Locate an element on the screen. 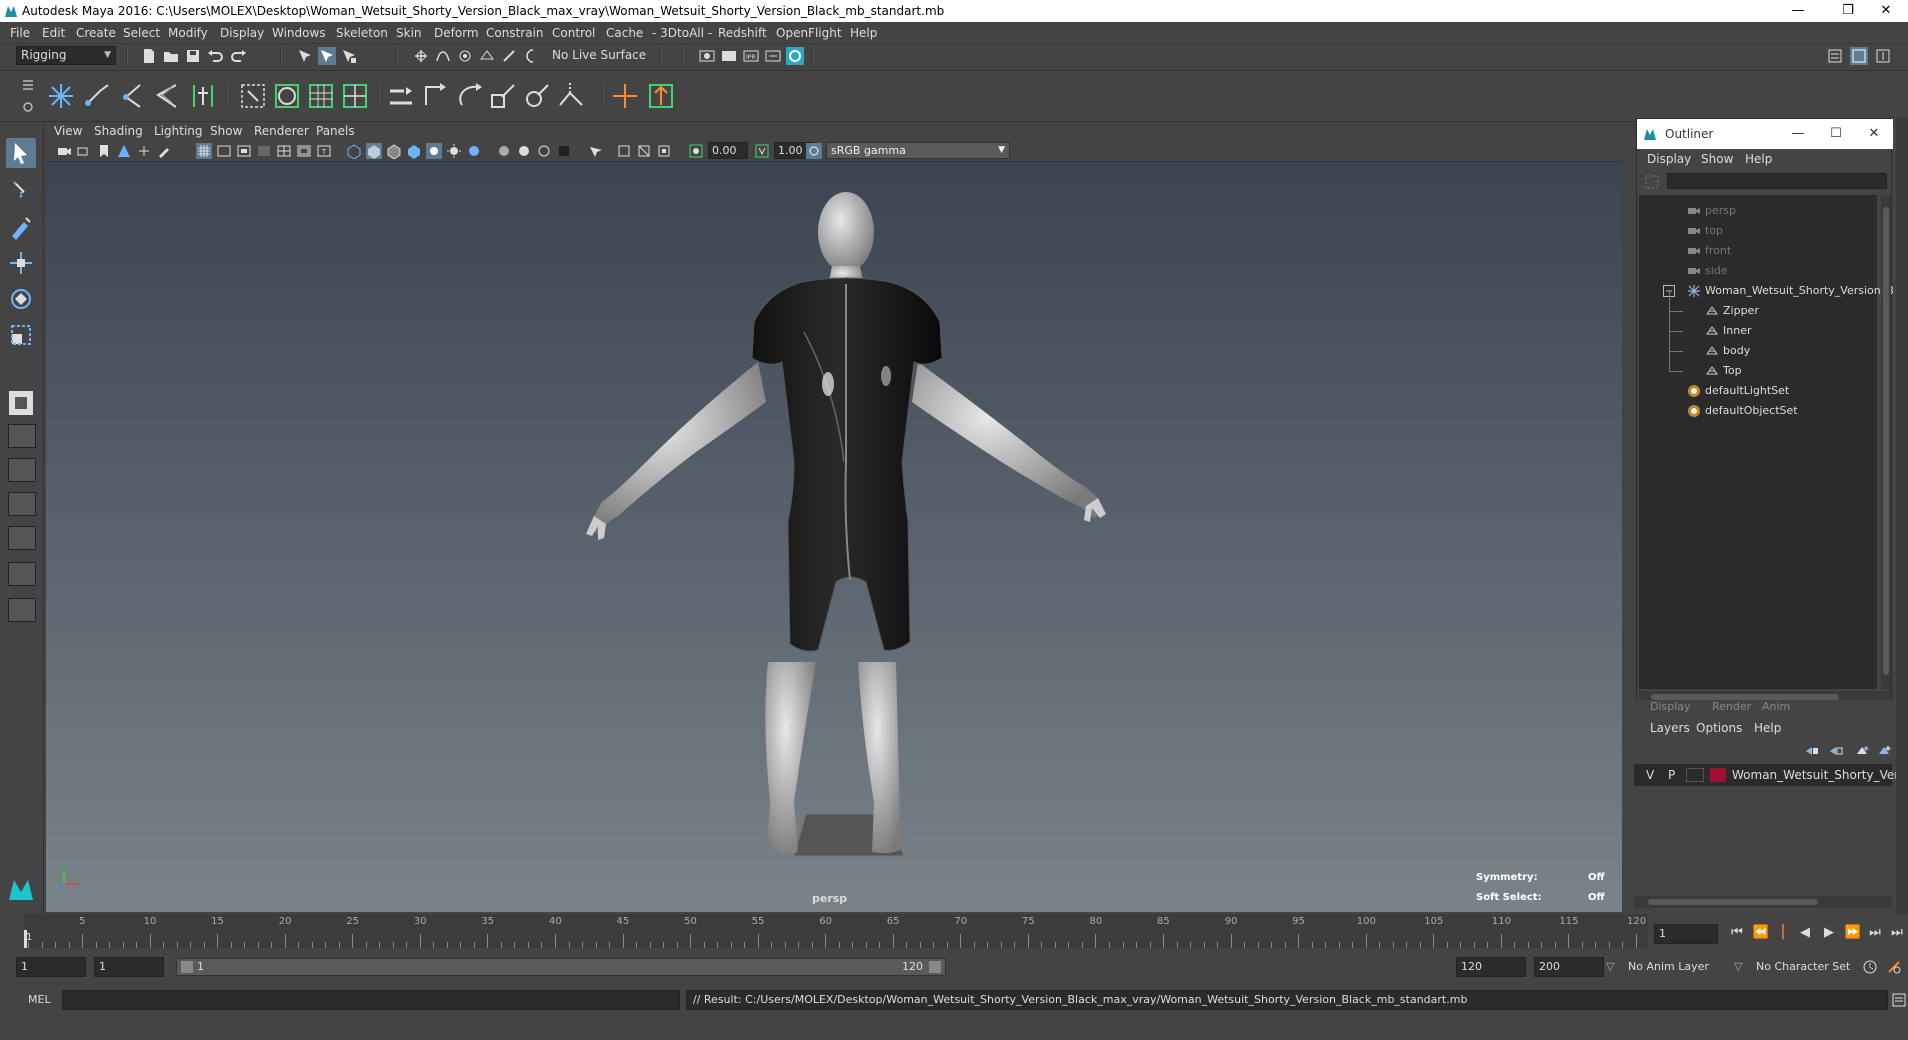 The height and width of the screenshot is (1040, 1908). outliner-item-body: body is located at coordinates (1758, 351).